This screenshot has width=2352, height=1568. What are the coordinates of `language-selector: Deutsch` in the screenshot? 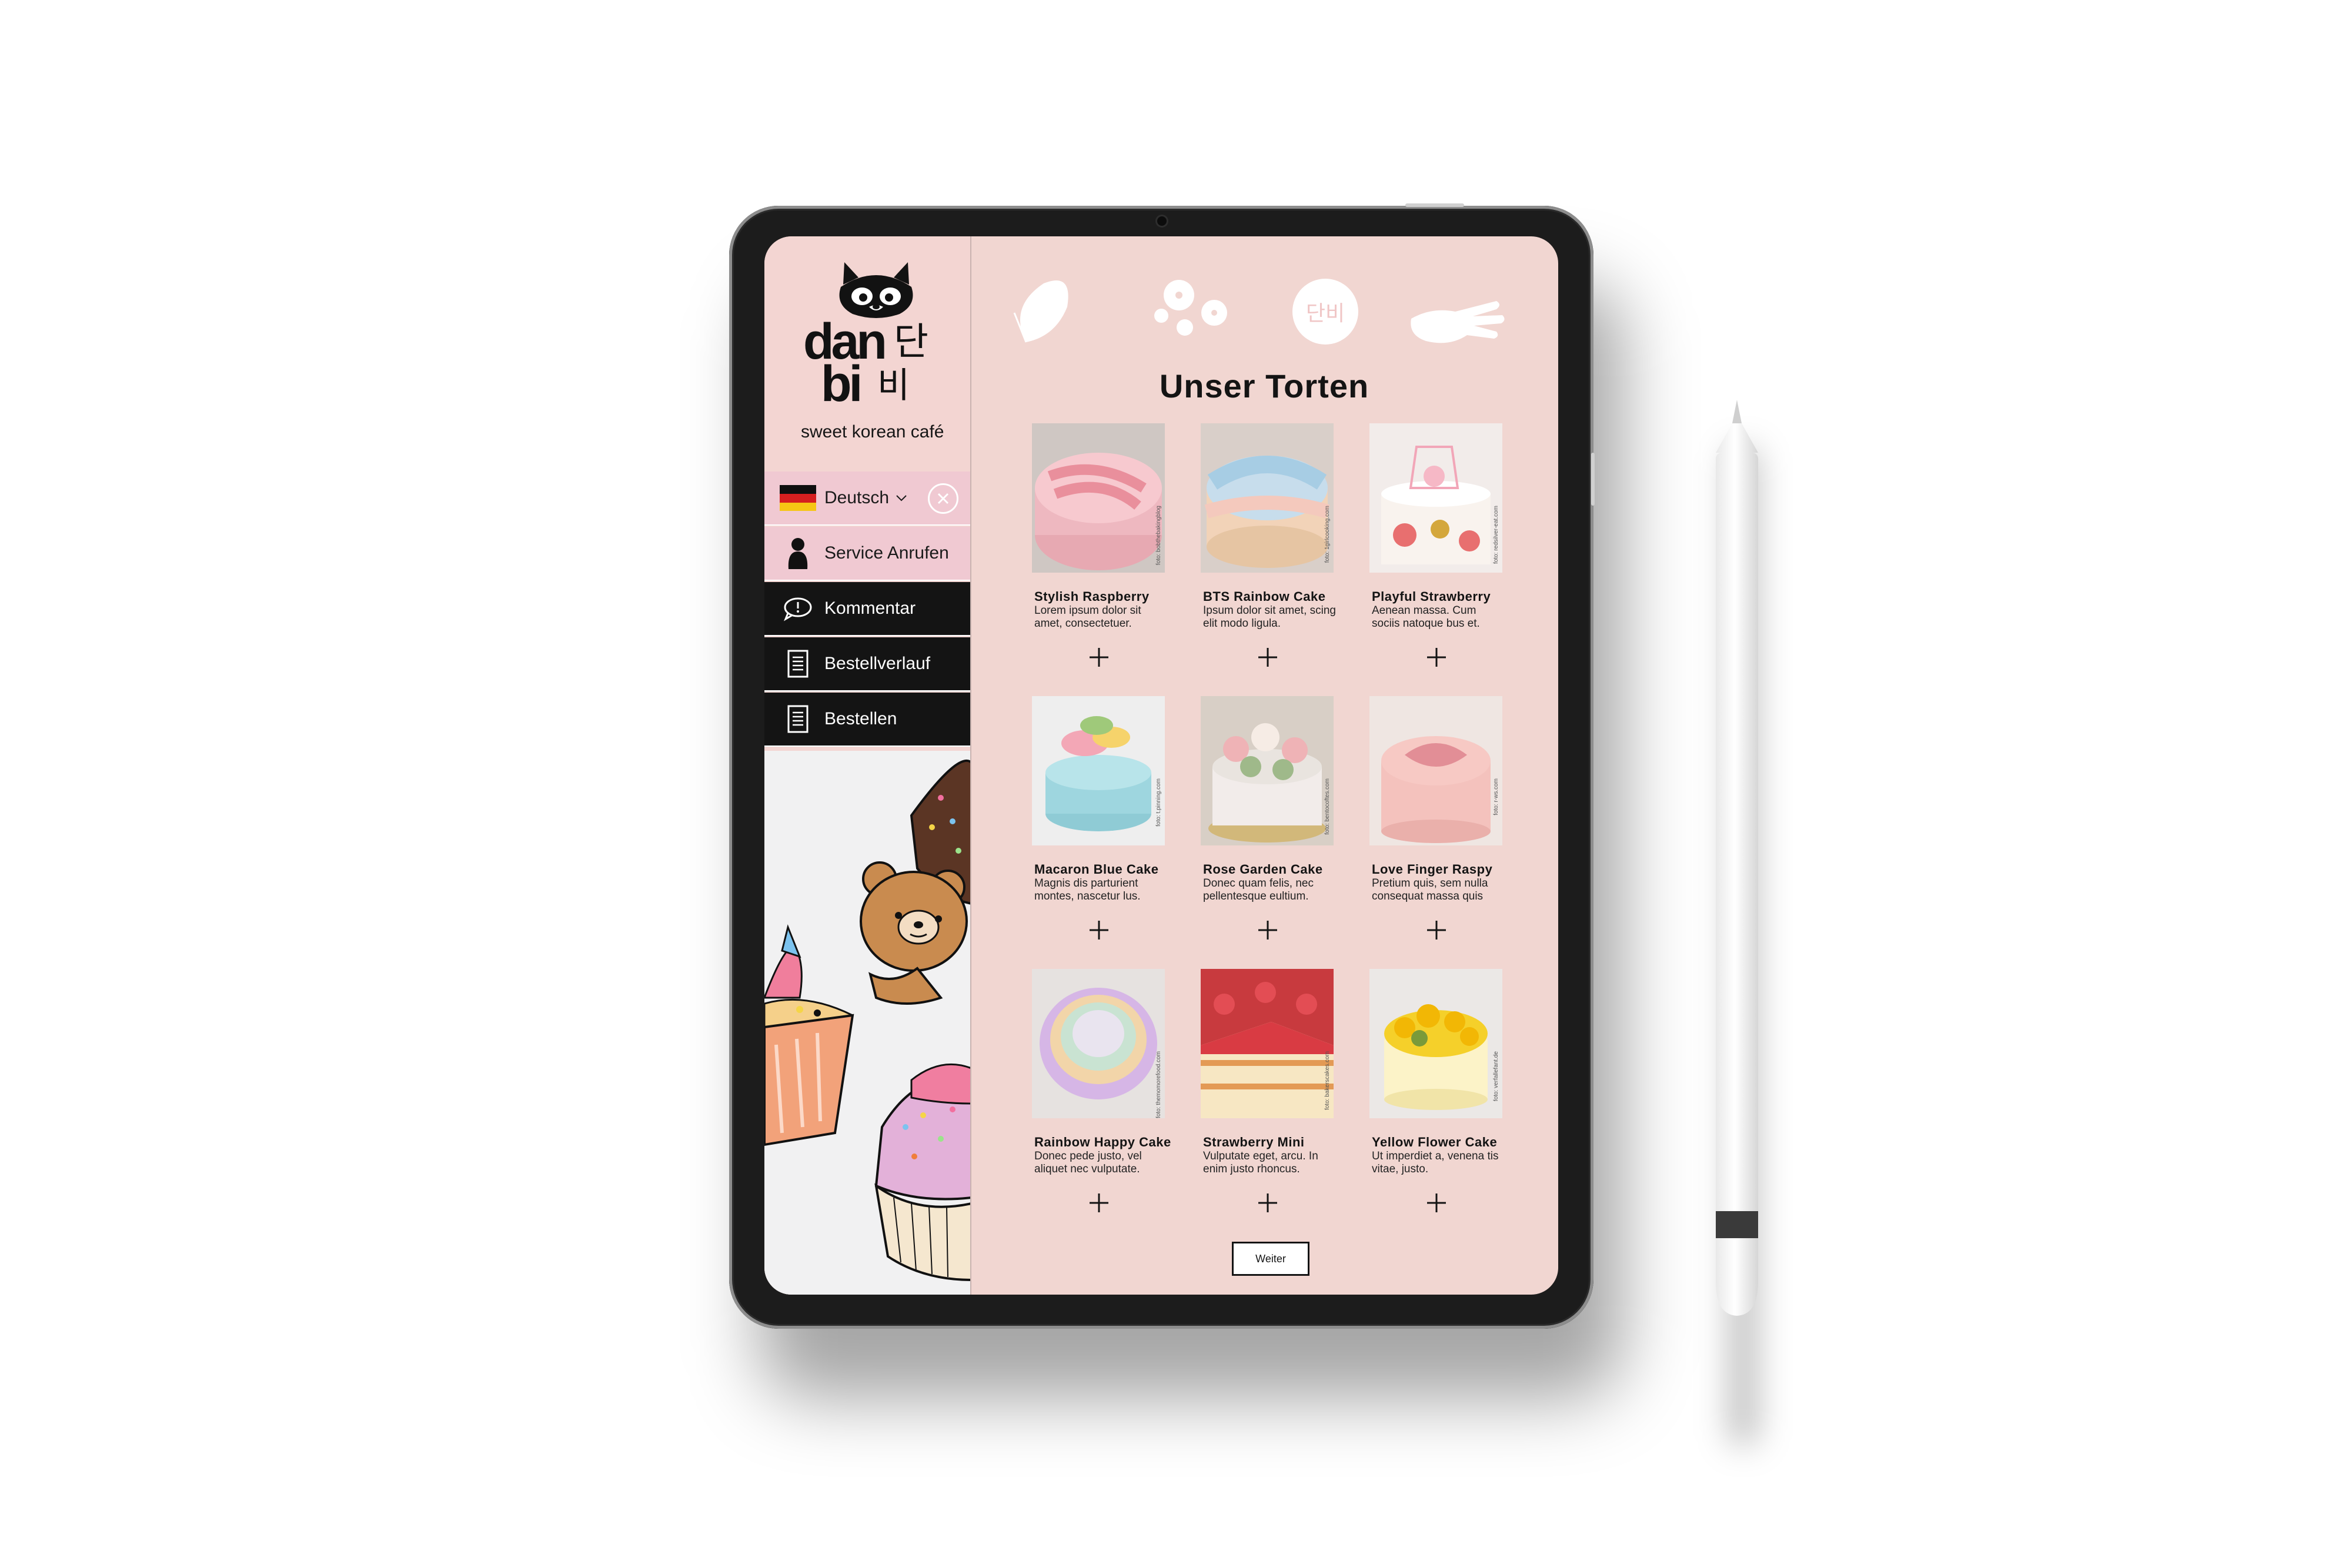 It's located at (867, 499).